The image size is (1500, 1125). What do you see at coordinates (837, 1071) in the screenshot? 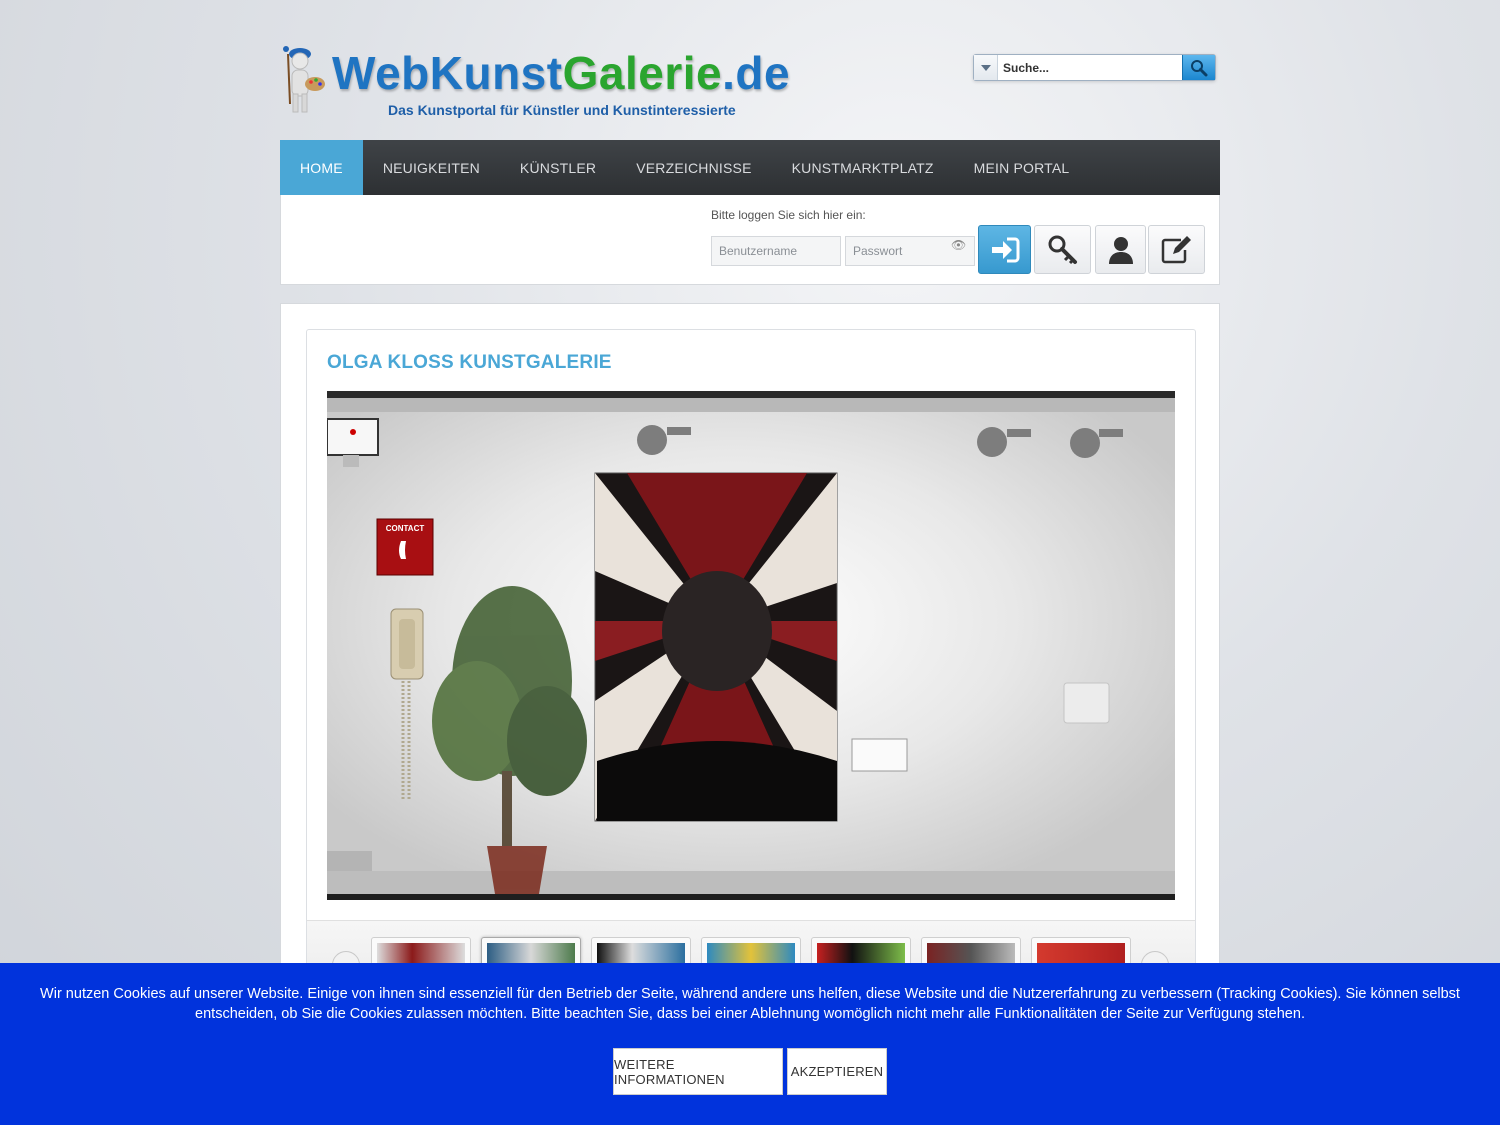
I see `accept-cookies-button: AKZEPTIEREN` at bounding box center [837, 1071].